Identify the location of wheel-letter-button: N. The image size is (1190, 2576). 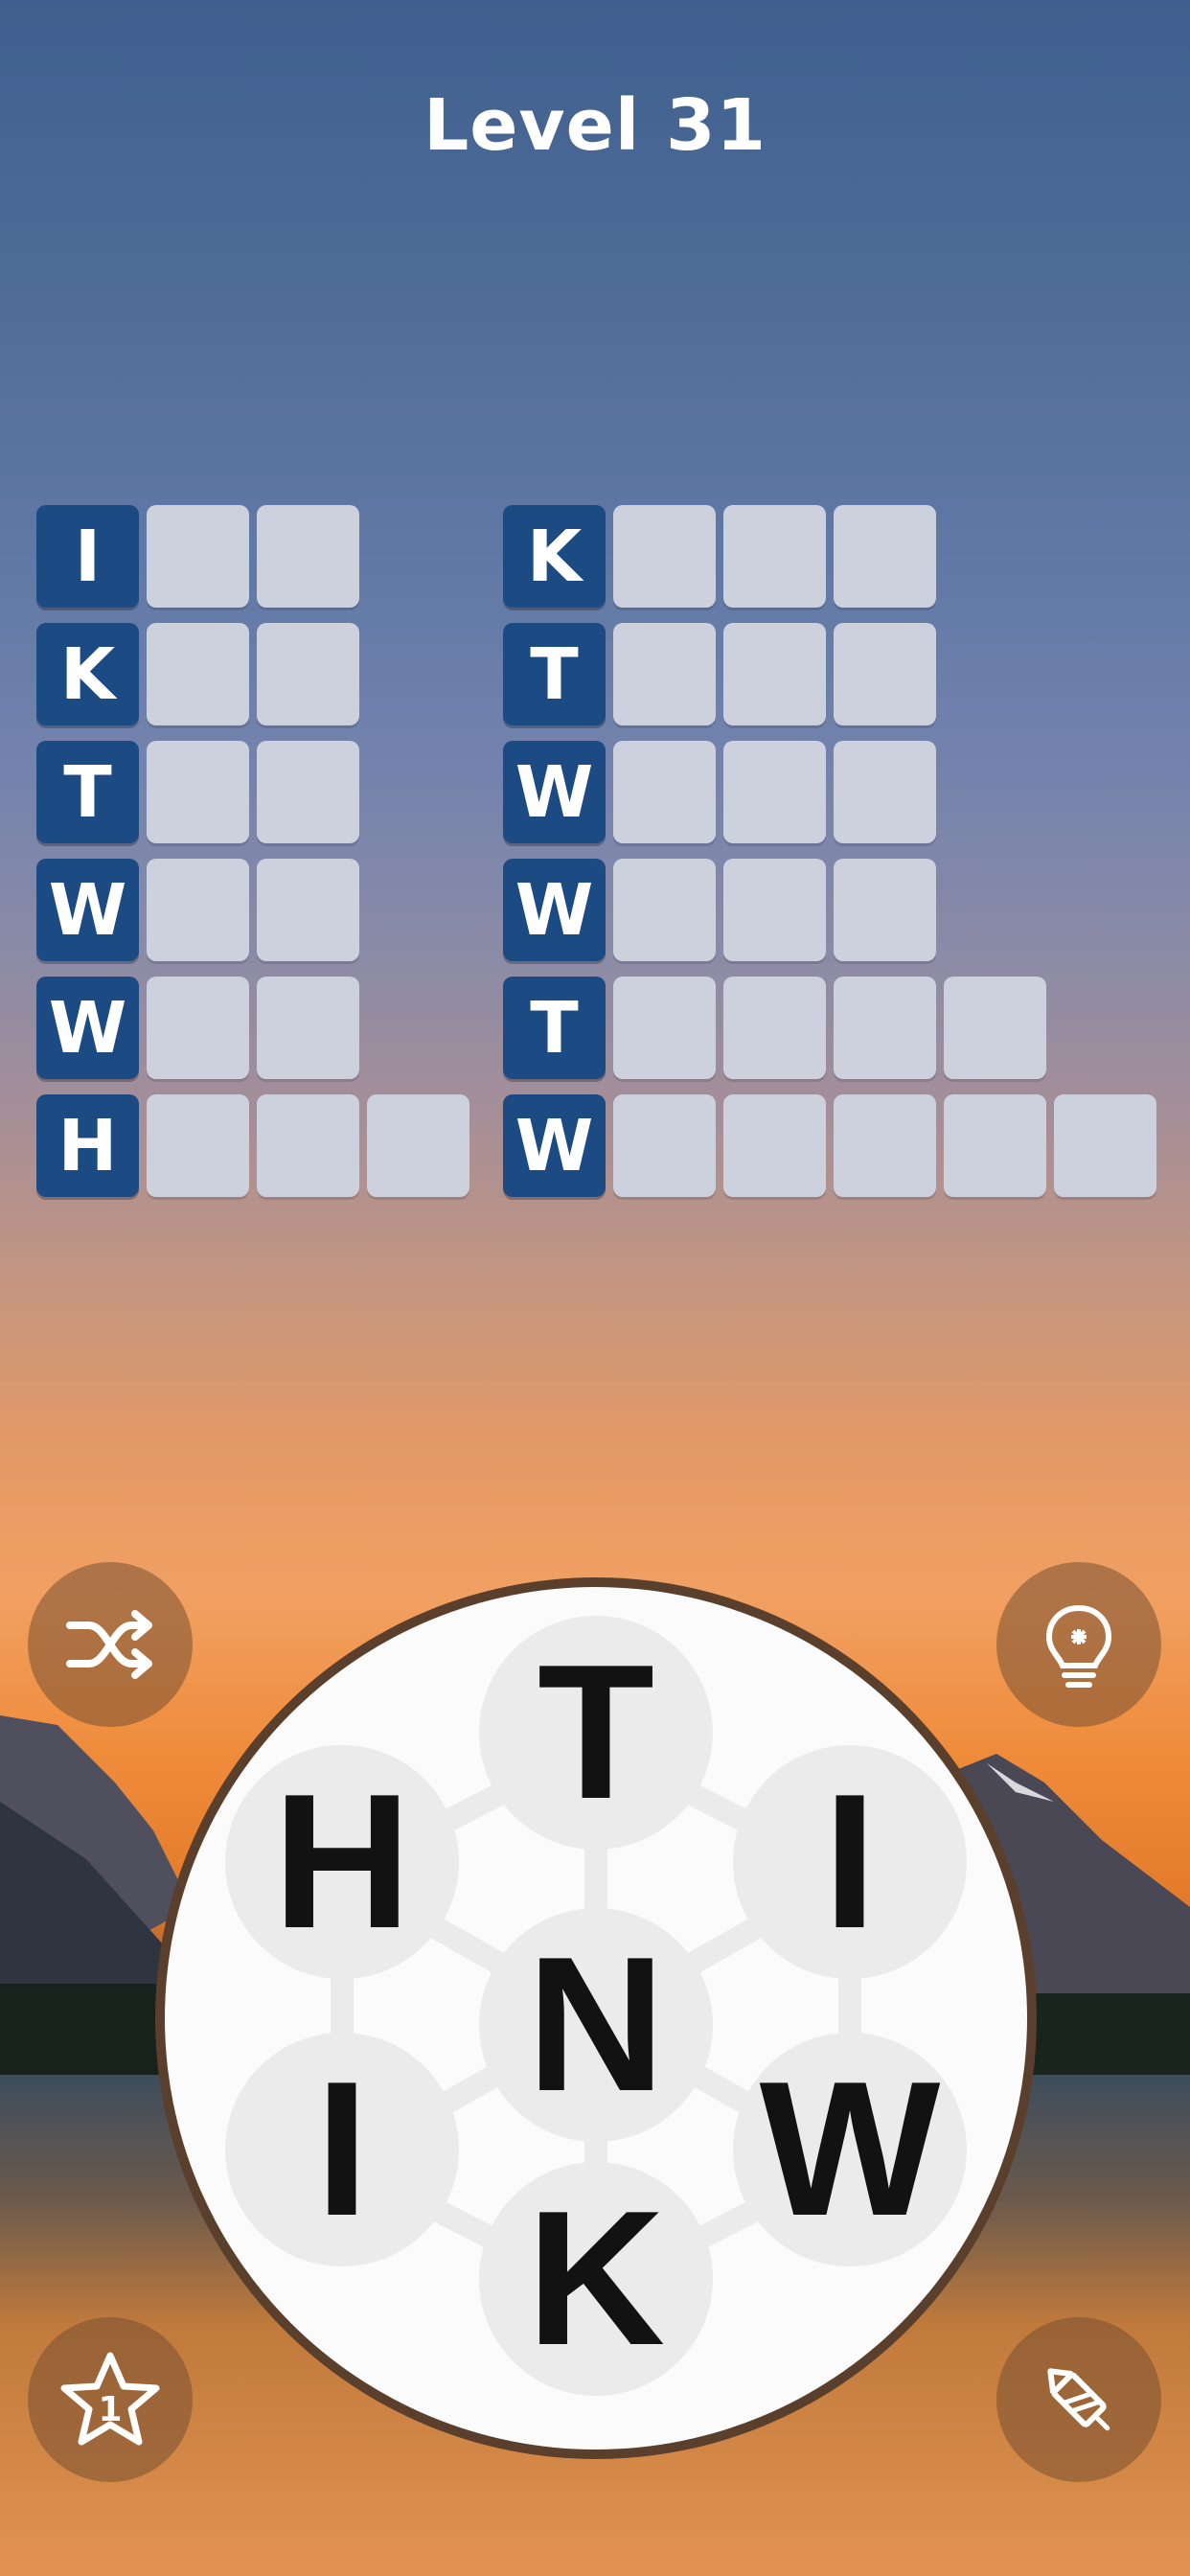
(596, 2025).